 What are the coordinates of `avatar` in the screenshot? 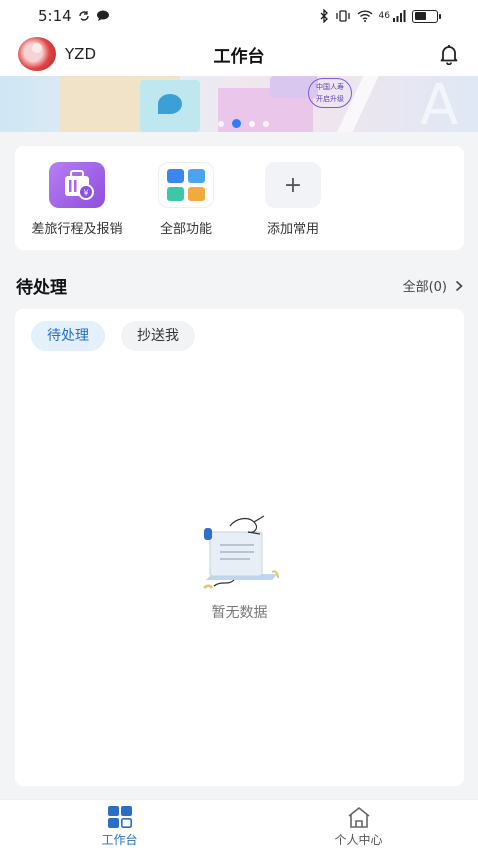 It's located at (37, 54).